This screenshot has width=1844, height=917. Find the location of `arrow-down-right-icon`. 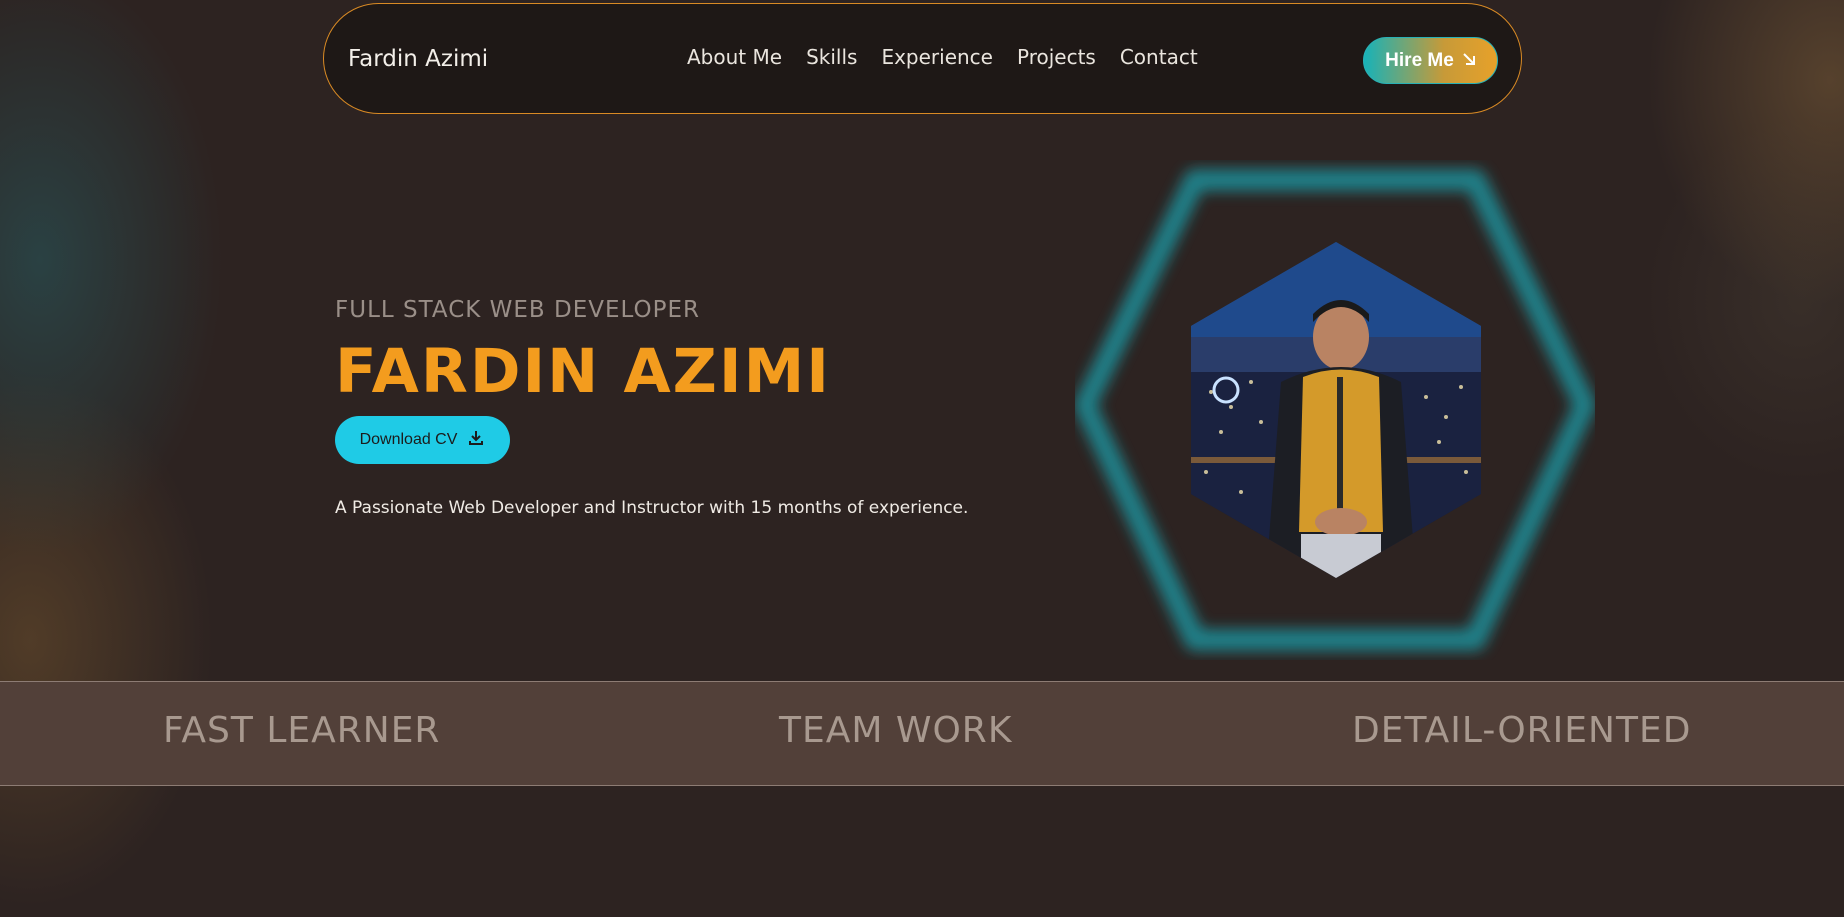

arrow-down-right-icon is located at coordinates (1469, 61).